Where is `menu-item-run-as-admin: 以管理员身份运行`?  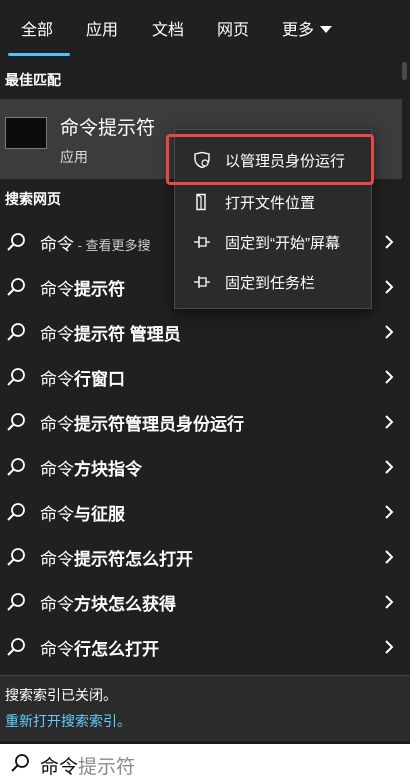
menu-item-run-as-admin: 以管理员身份运行 is located at coordinates (273, 160).